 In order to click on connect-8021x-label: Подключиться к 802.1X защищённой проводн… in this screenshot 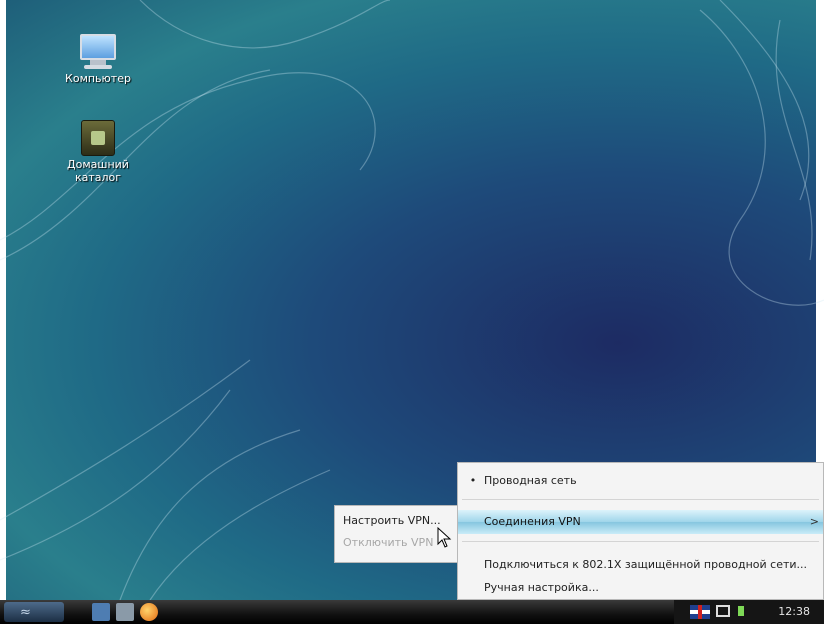, I will do `click(646, 564)`.